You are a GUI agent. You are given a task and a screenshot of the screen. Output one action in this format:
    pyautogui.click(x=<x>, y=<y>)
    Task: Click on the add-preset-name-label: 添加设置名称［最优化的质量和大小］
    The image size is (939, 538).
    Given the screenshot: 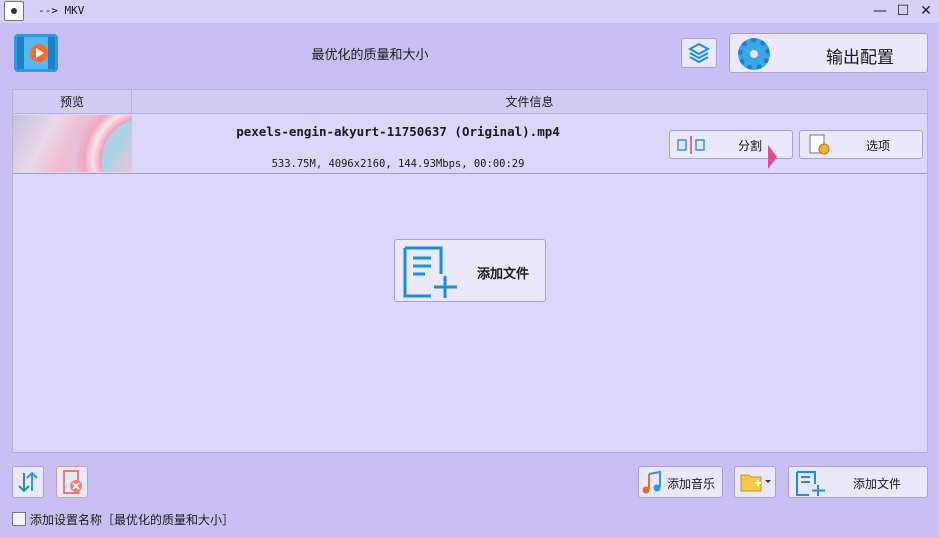 What is the action you would take?
    pyautogui.click(x=132, y=519)
    